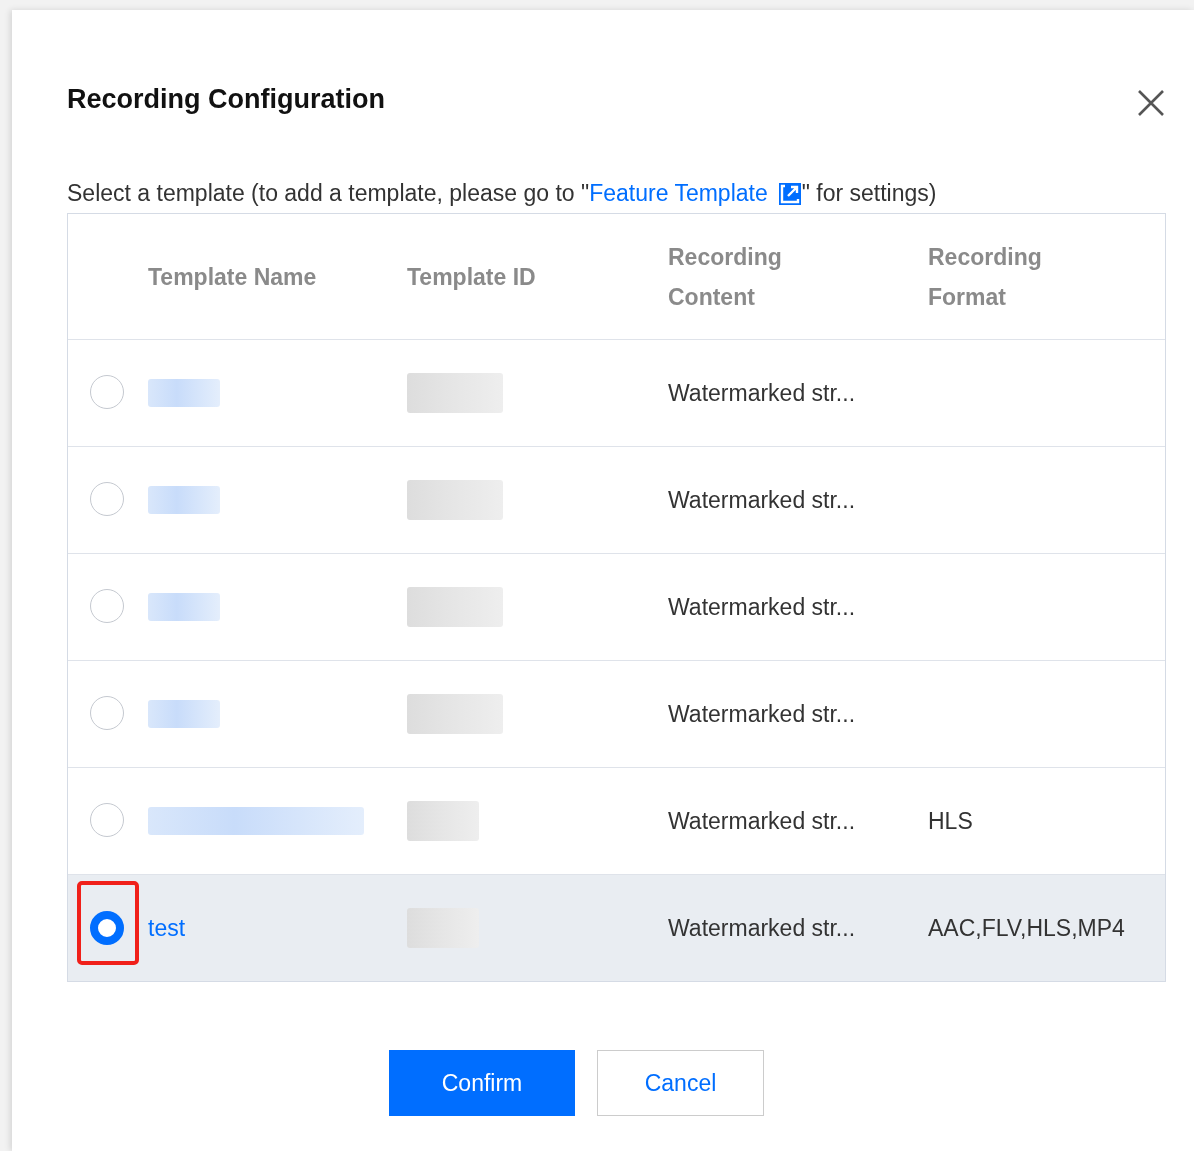 This screenshot has width=1194, height=1151. Describe the element at coordinates (725, 277) in the screenshot. I see `column-header: Recording Content` at that location.